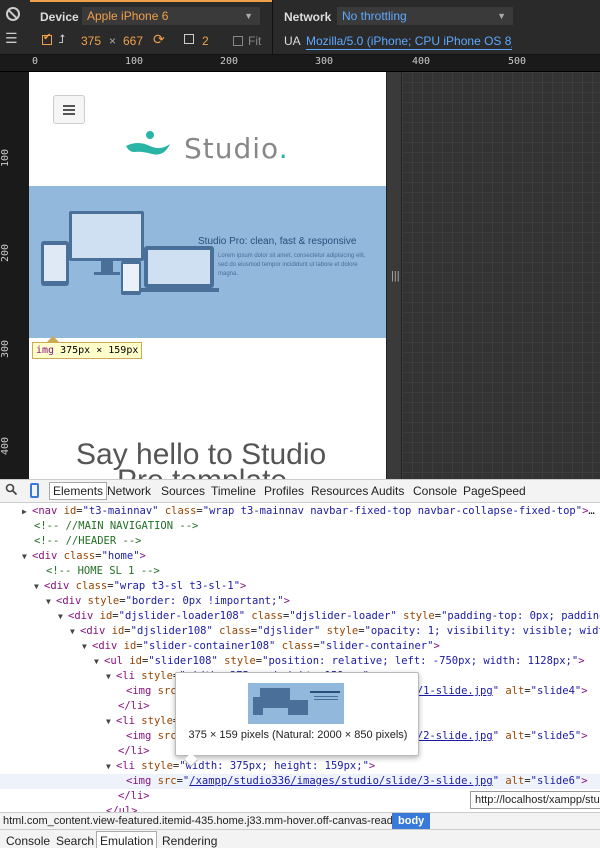  I want to click on tab-elements: Elements, so click(78, 491).